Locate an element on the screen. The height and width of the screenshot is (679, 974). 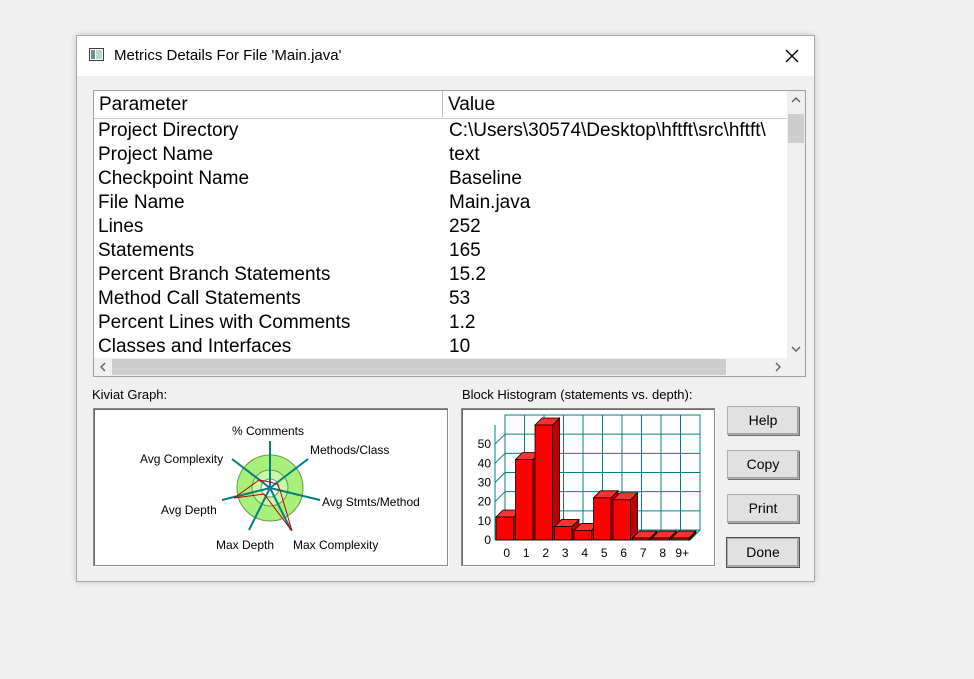
kiviat-axis-label: Max Depth is located at coordinates (245, 545).